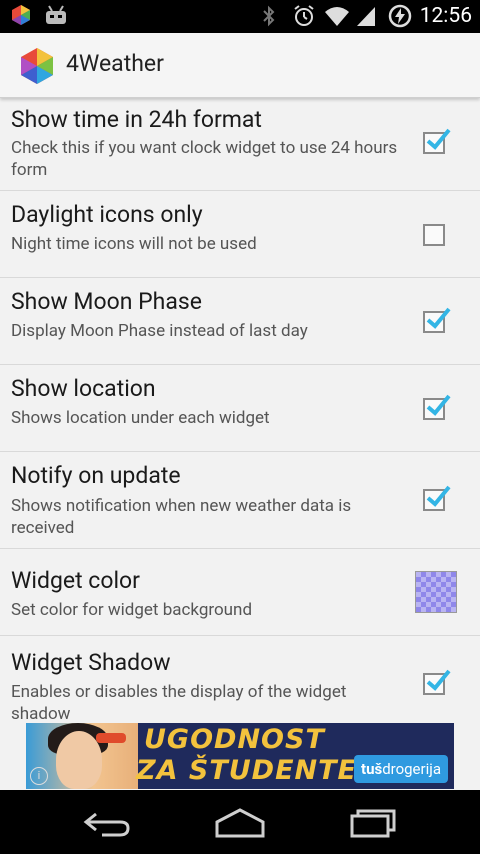  I want to click on app-notification-icon, so click(22, 16).